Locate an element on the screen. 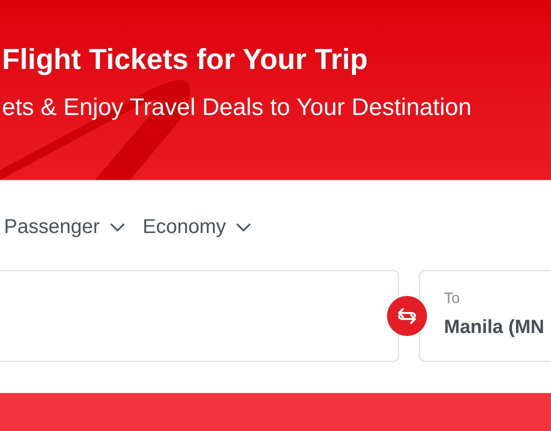 The width and height of the screenshot is (551, 431). to-field: To Manila (MN is located at coordinates (485, 316).